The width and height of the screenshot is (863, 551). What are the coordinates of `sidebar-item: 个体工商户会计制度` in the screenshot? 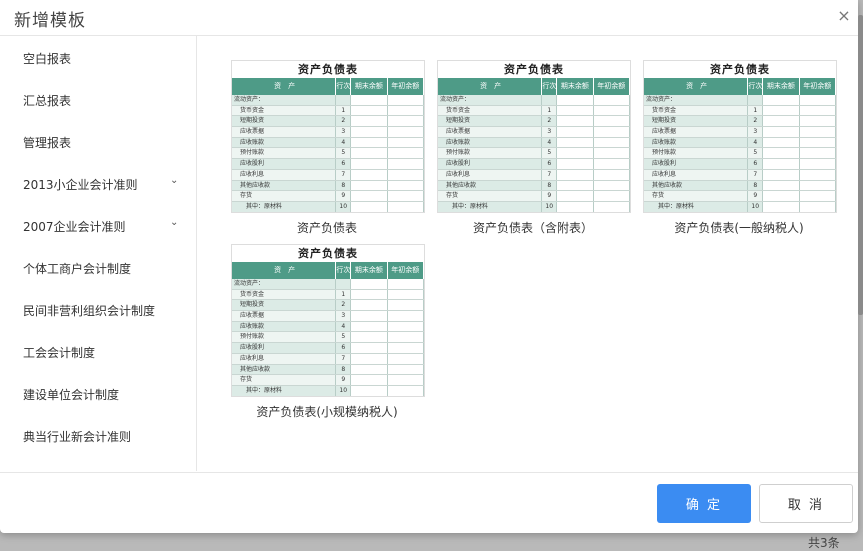 It's located at (98, 267).